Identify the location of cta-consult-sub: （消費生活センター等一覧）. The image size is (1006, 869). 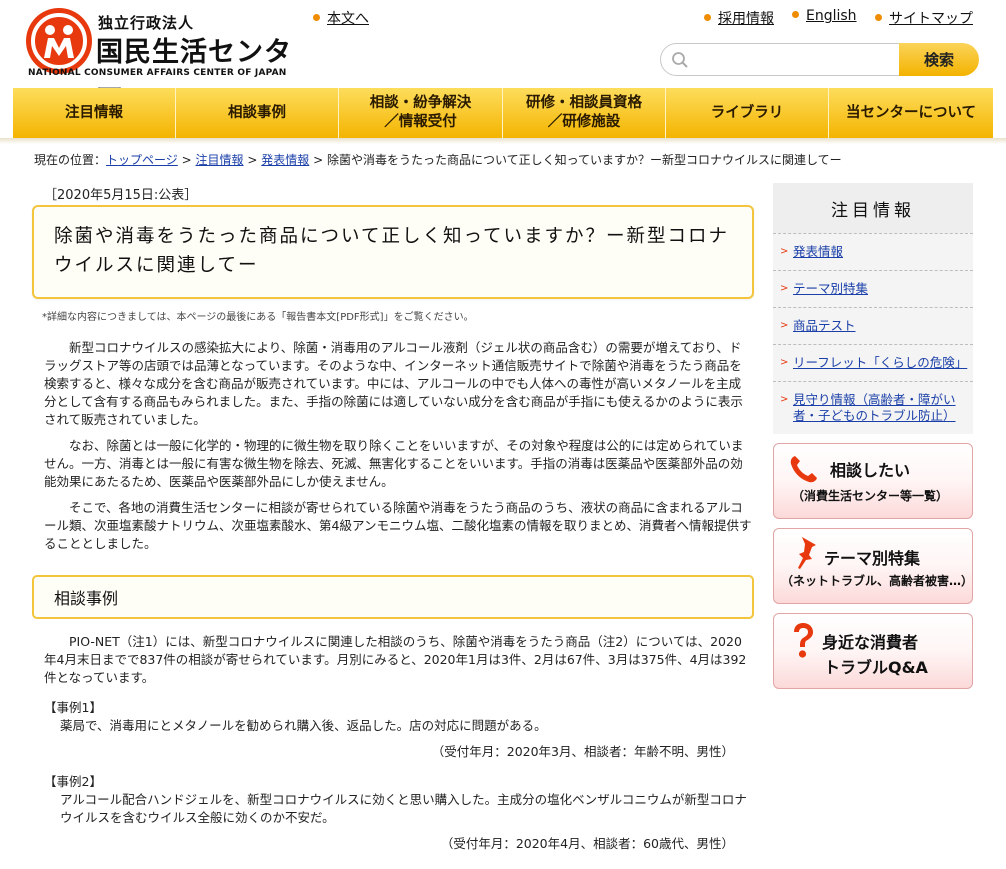
(870, 496).